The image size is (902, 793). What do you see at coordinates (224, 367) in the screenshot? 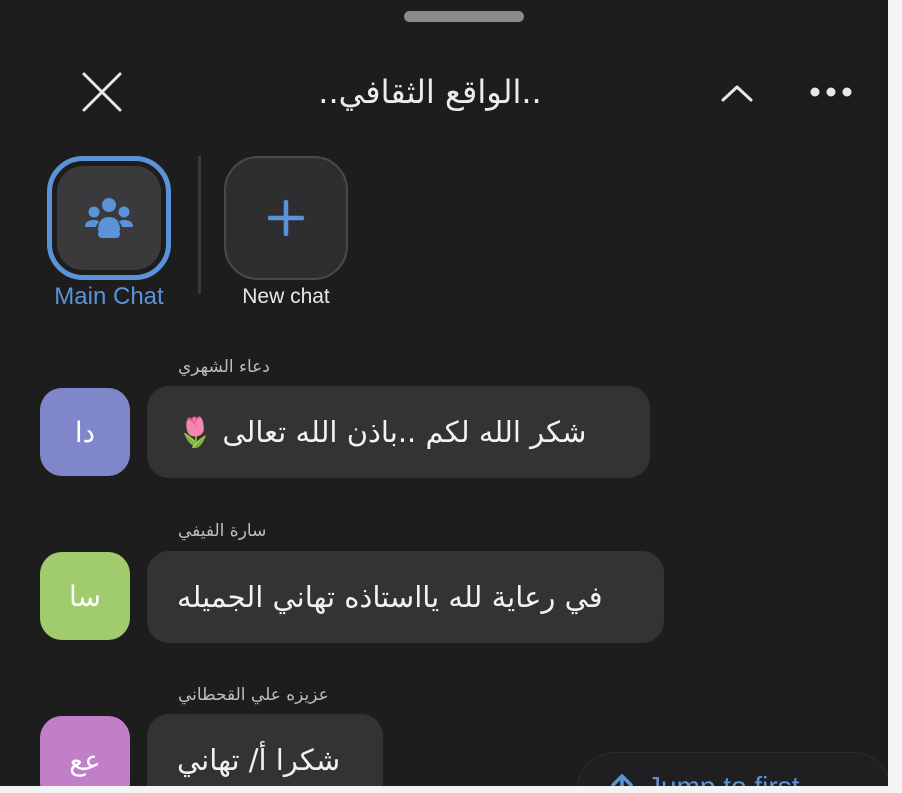
I see `sender-name: دعاء الشهري` at bounding box center [224, 367].